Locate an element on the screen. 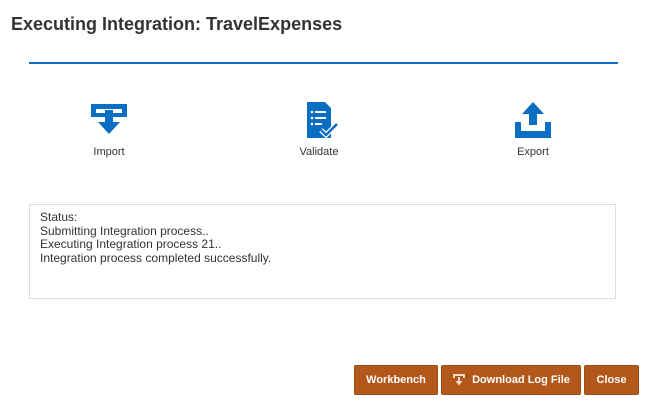  download-log-button: Download Log File is located at coordinates (511, 380).